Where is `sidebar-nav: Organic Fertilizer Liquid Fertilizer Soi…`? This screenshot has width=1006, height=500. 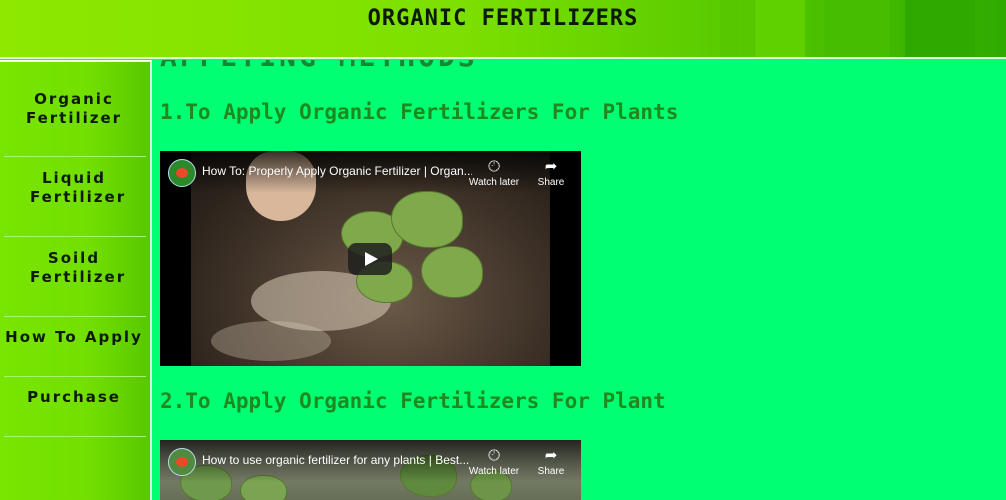
sidebar-nav: Organic Fertilizer Liquid Fertilizer Soi… is located at coordinates (76, 280).